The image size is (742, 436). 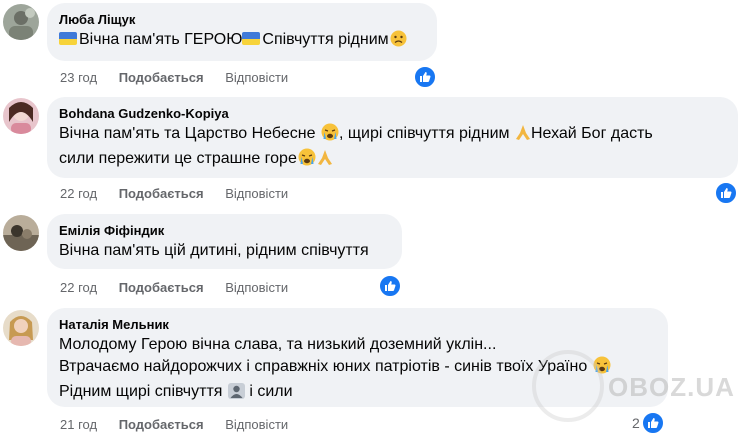 I want to click on comment-actions: 23 год Подобається Відповісти, so click(x=183, y=77).